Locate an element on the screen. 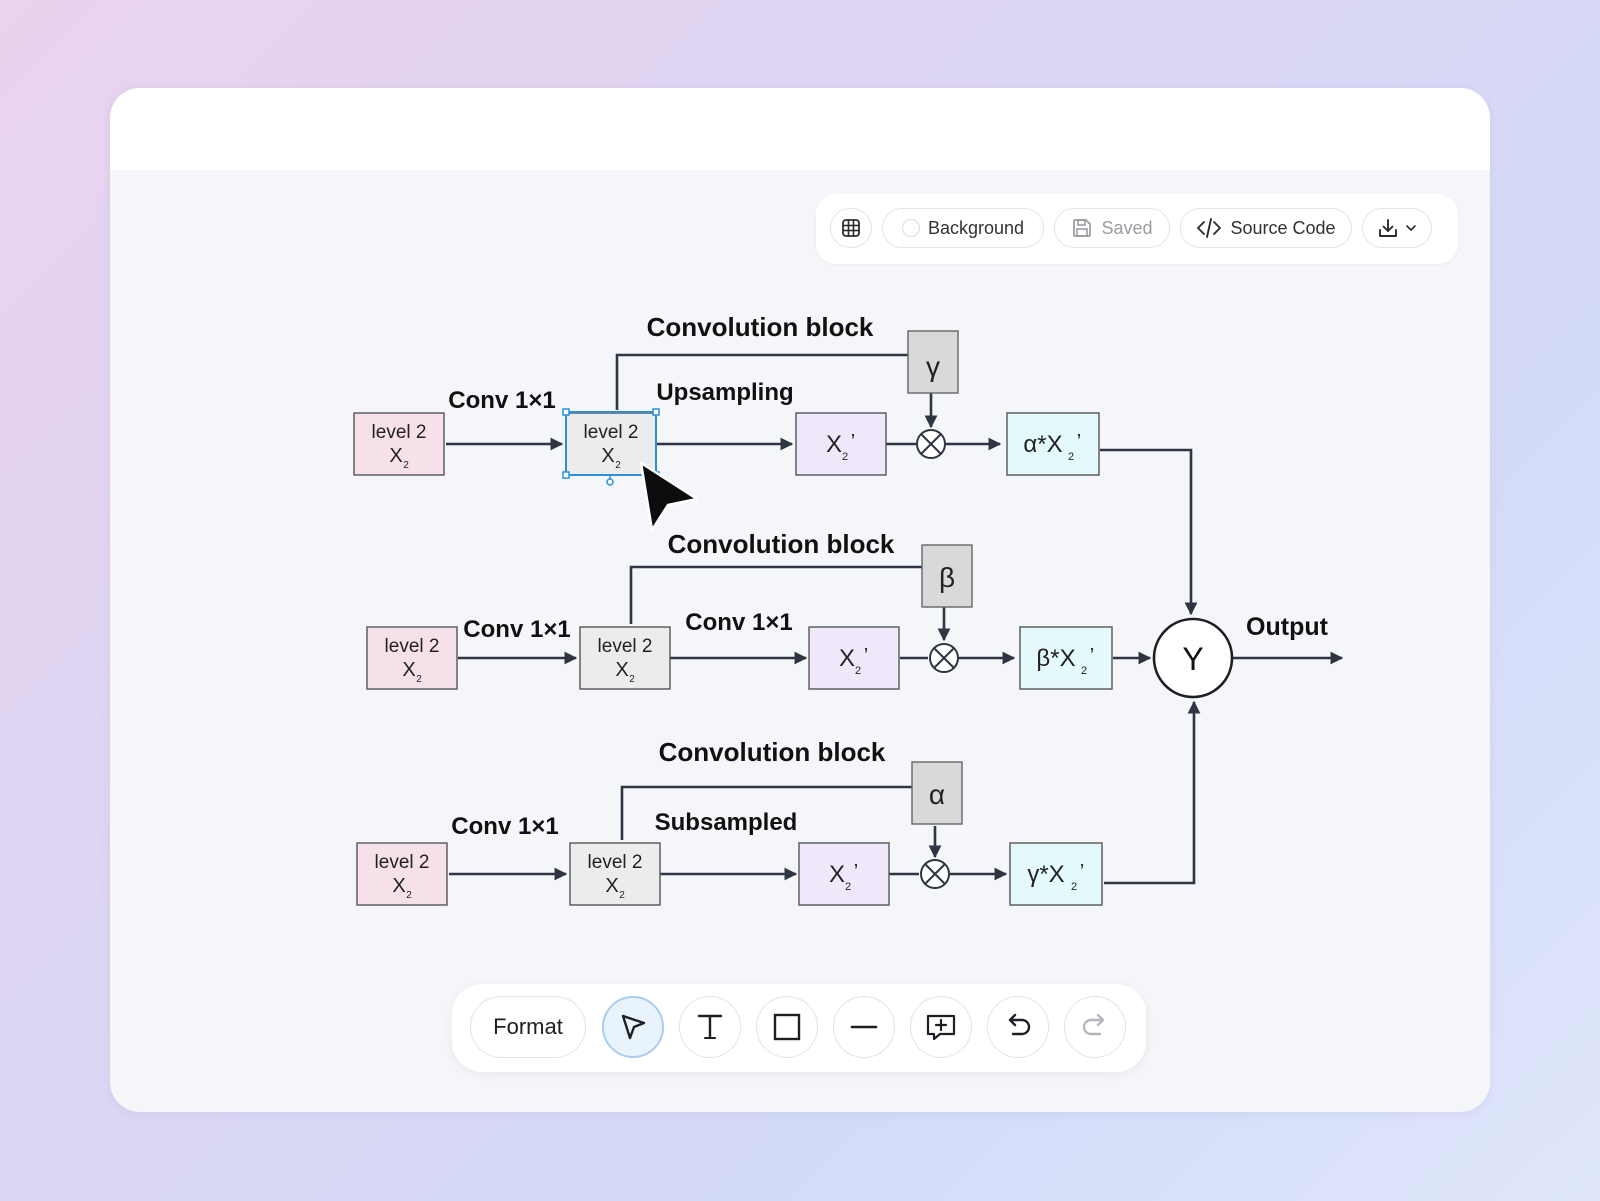  bottom-toolbar: Format is located at coordinates (799, 1028).